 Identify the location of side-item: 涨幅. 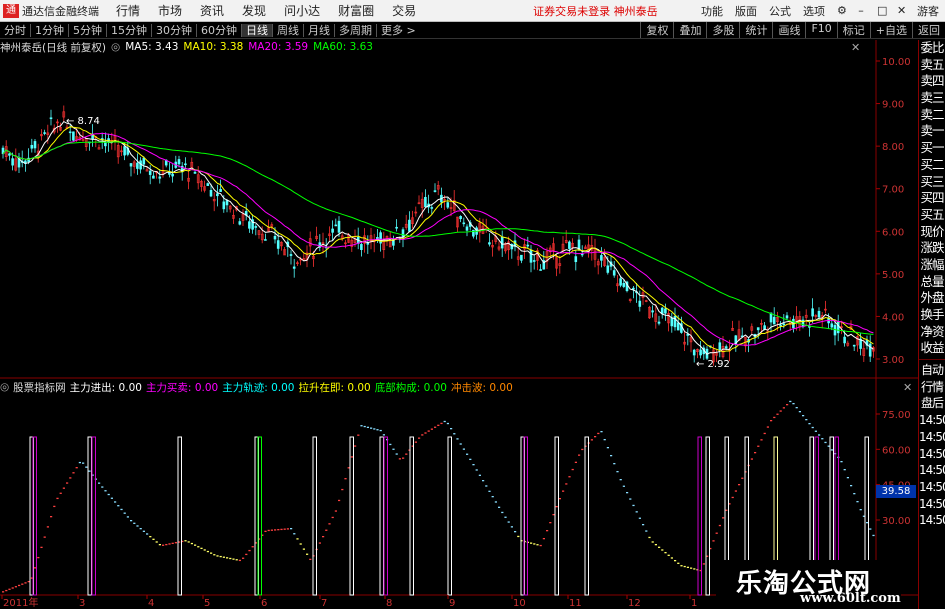
(932, 265).